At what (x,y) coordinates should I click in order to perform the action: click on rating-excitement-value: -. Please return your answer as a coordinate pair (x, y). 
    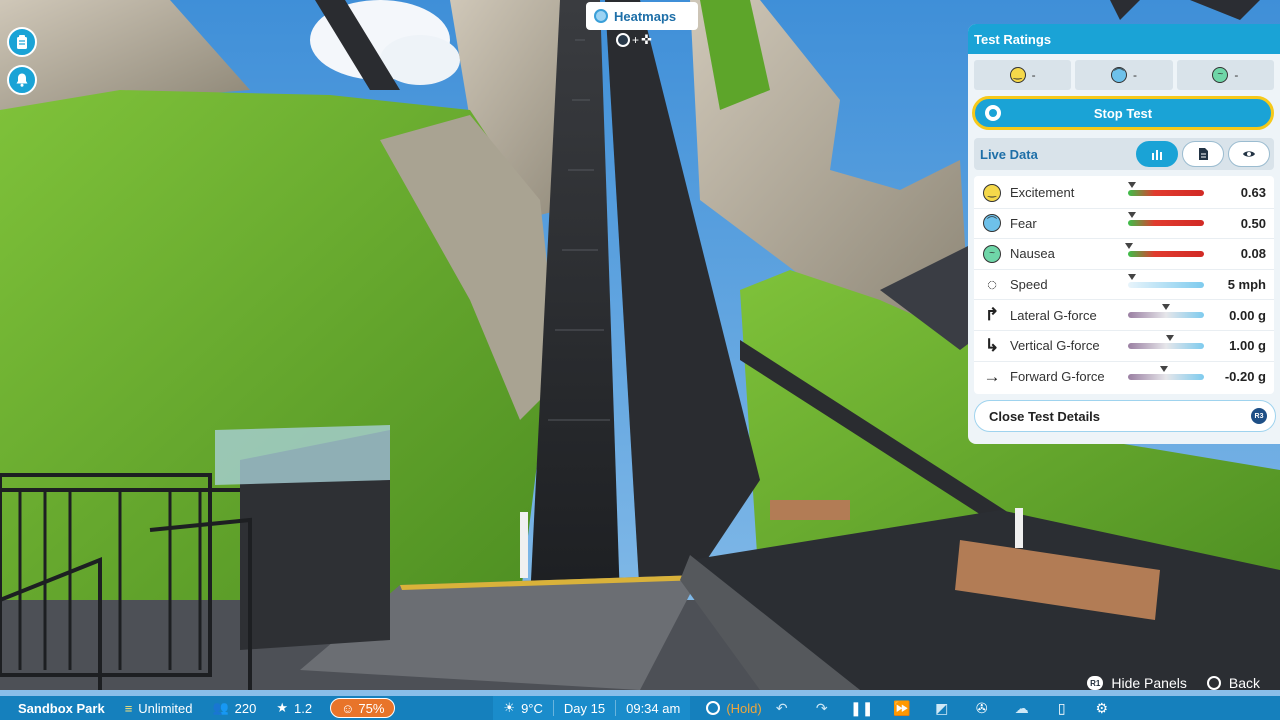
    Looking at the image, I should click on (1033, 75).